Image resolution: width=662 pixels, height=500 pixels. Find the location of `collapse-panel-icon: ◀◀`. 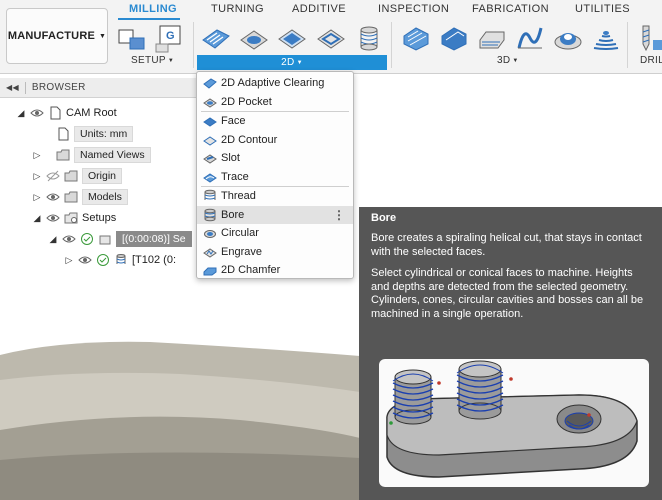

collapse-panel-icon: ◀◀ is located at coordinates (12, 87).